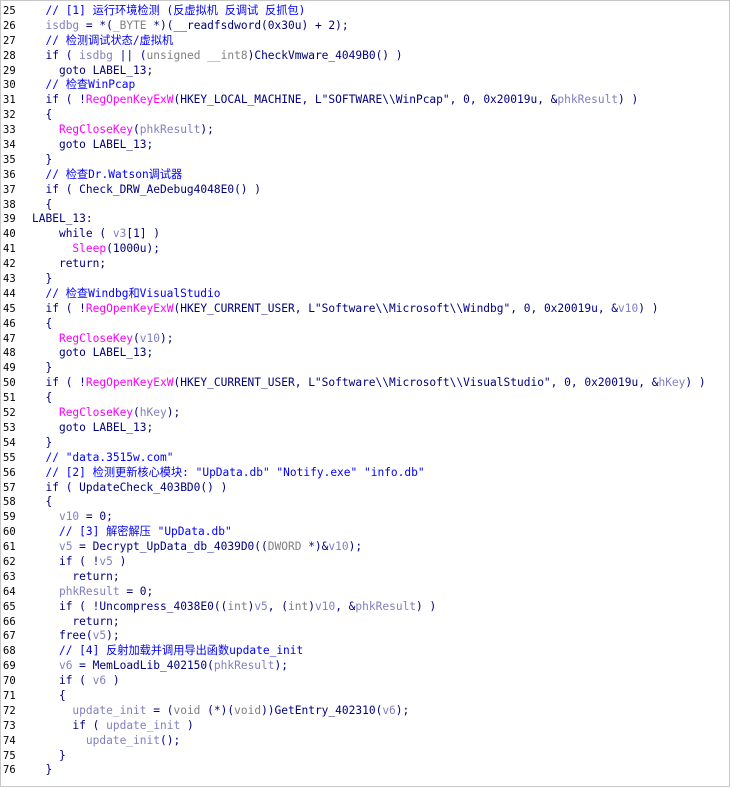  I want to click on code-token: }, so click(49, 368).